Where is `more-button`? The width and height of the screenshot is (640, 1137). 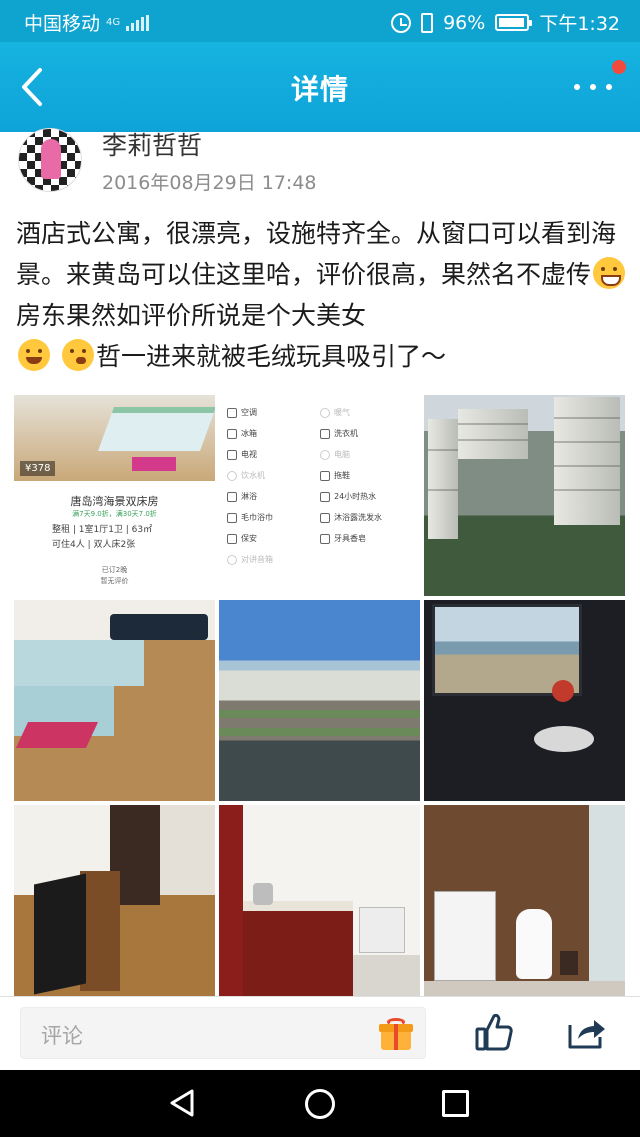 more-button is located at coordinates (596, 87).